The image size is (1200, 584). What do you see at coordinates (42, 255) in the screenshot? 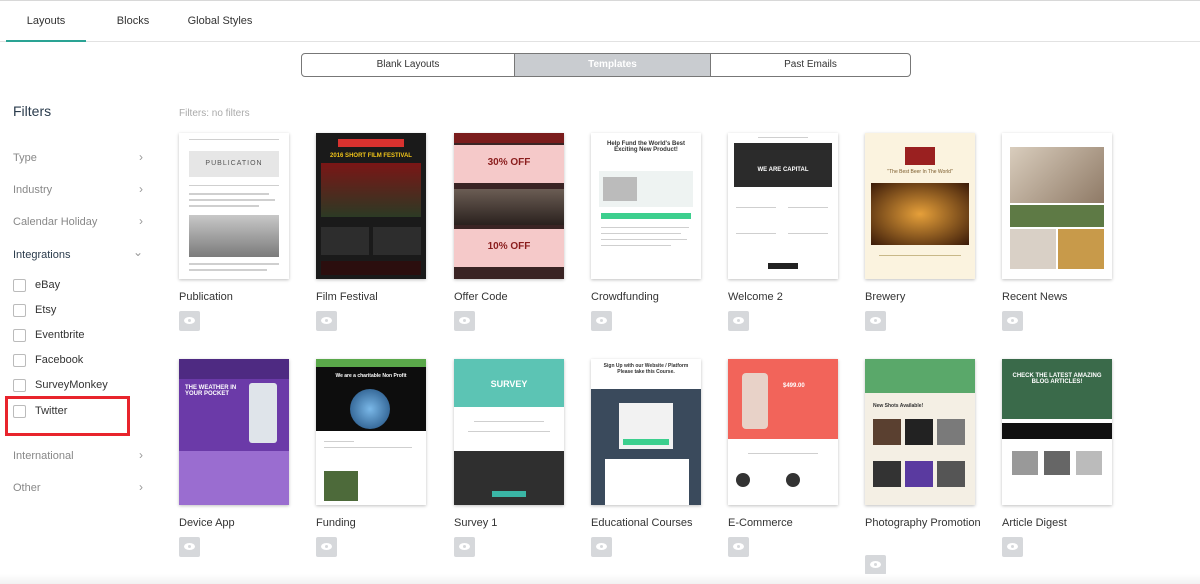
I see `filter-group-label: Integrations` at bounding box center [42, 255].